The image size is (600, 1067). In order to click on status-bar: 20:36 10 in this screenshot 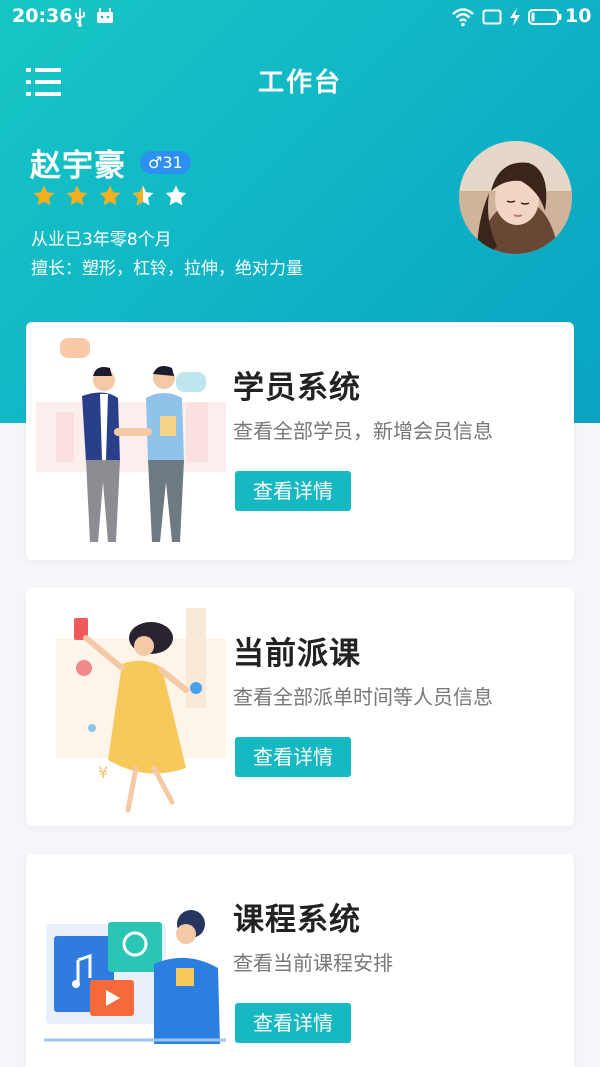, I will do `click(300, 17)`.